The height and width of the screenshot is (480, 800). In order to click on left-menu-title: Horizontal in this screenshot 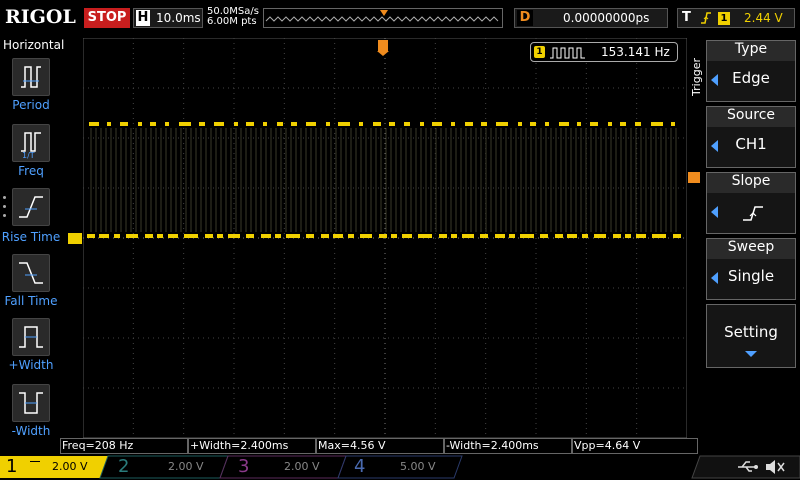, I will do `click(34, 45)`.